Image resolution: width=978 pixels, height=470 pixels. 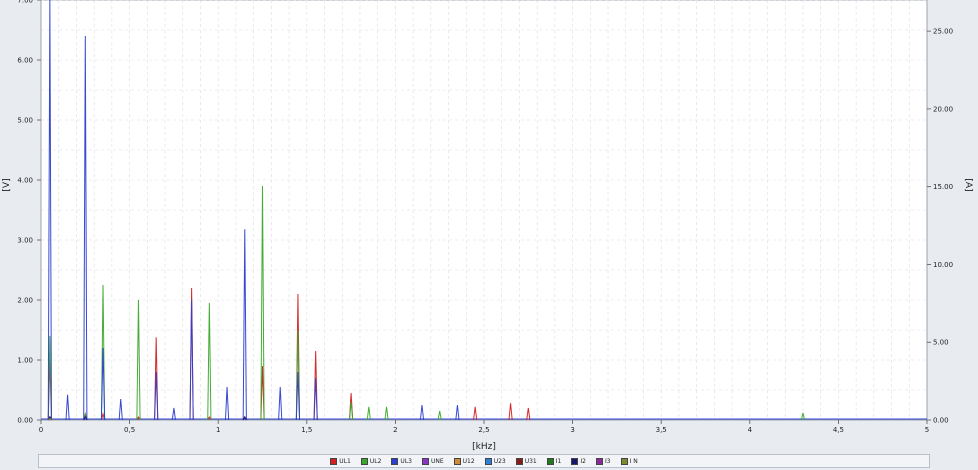 I want to click on legend-item-u23: U23, so click(x=495, y=461).